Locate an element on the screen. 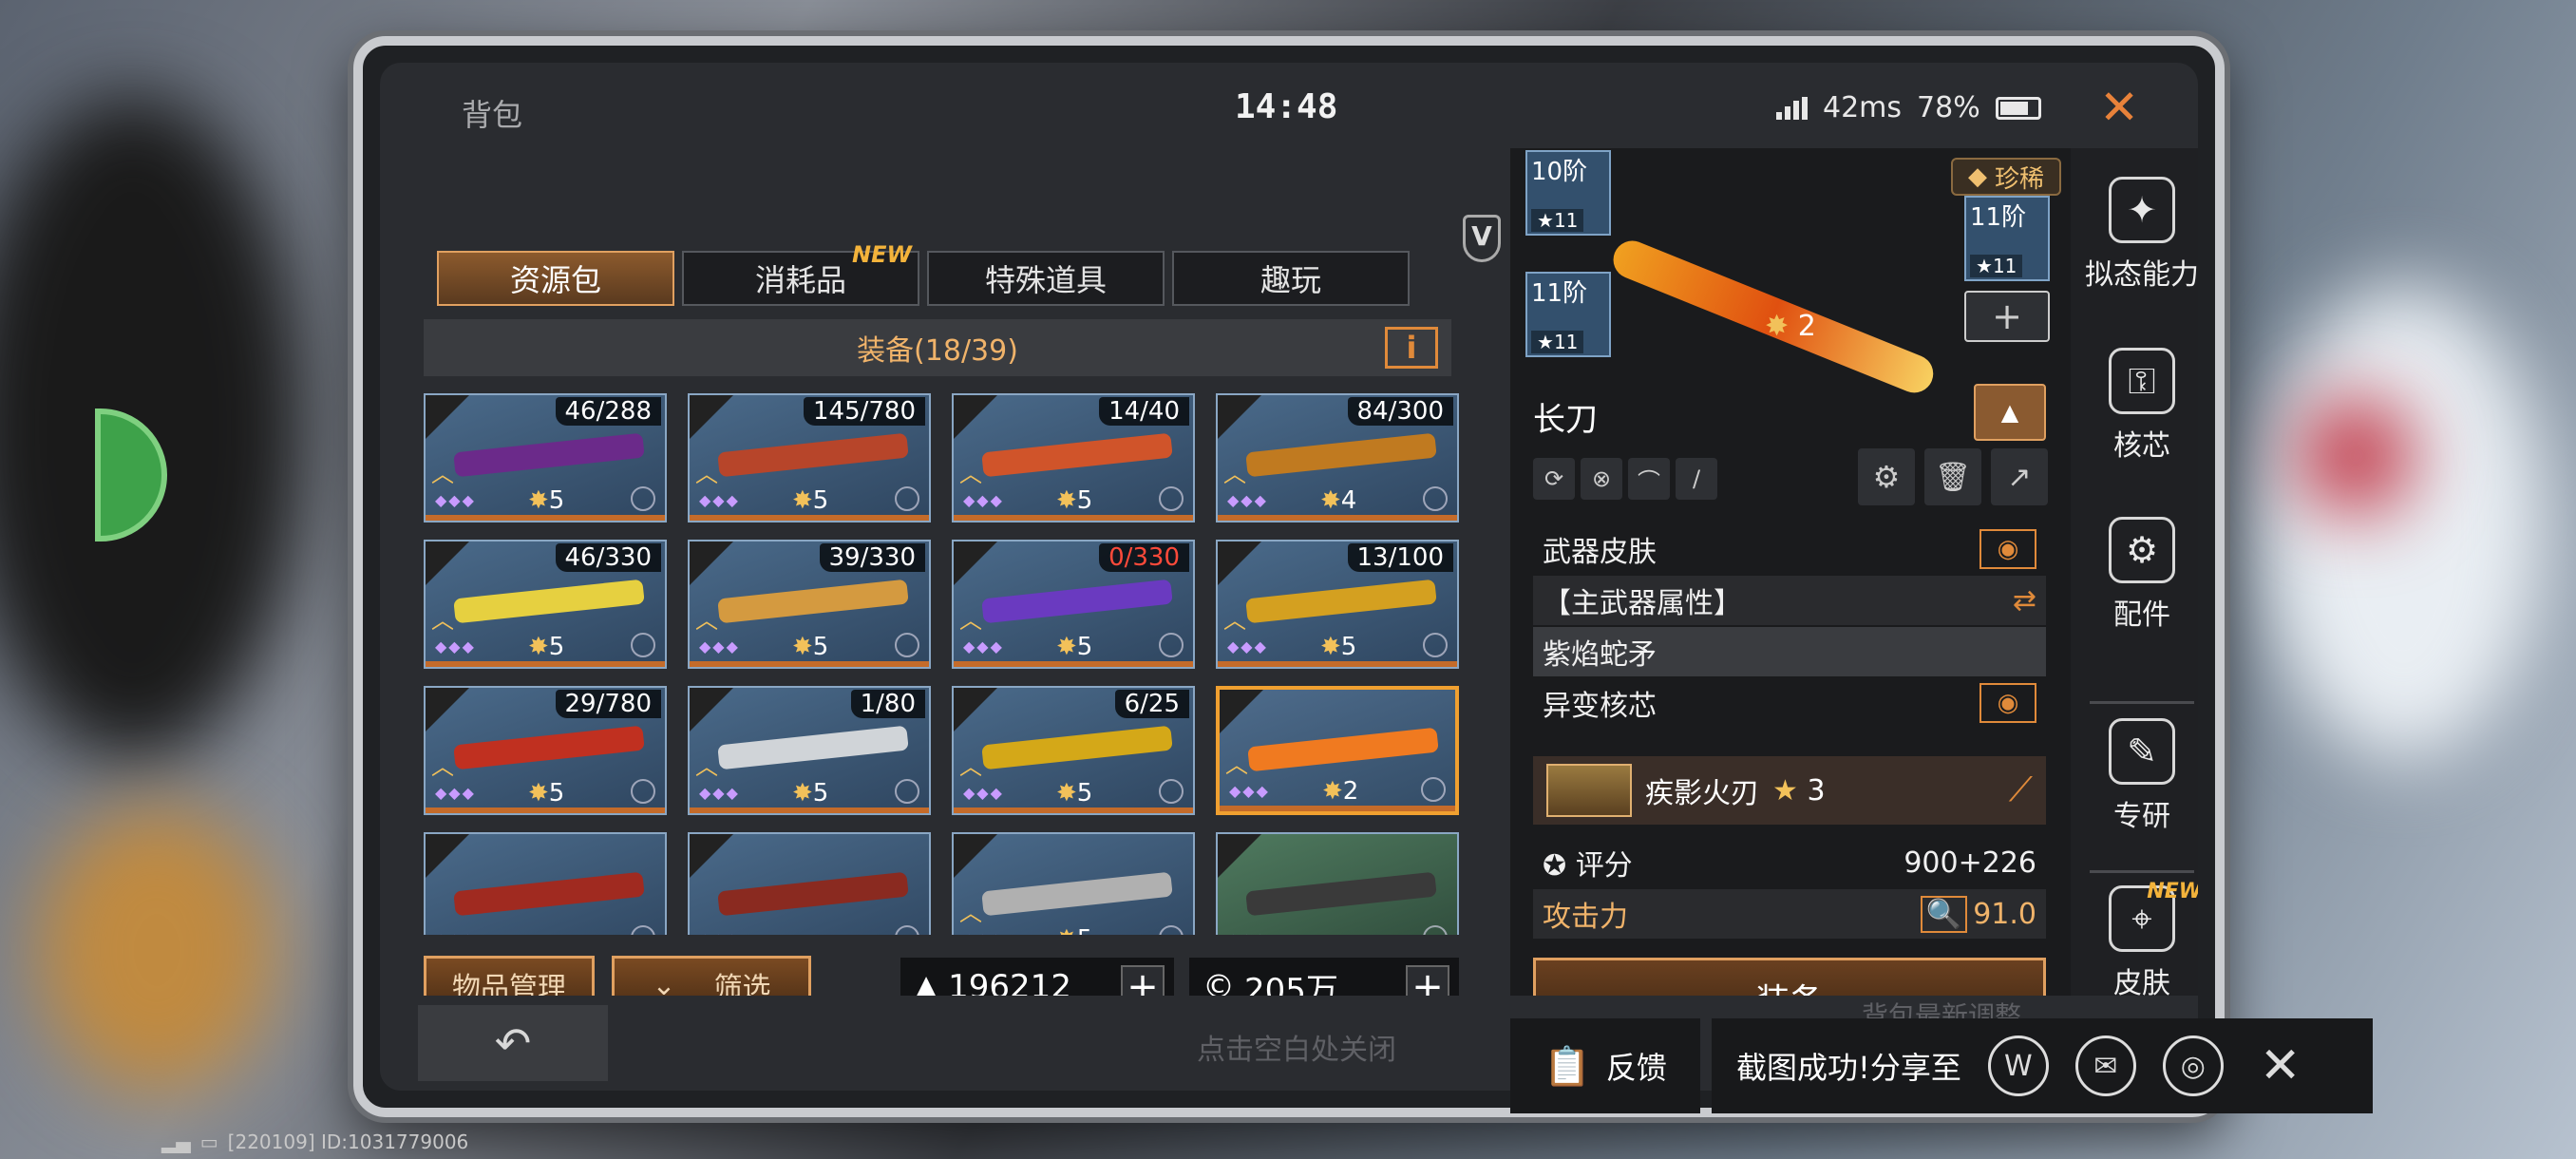 This screenshot has height=1159, width=2576. vip-badge-icon: V is located at coordinates (1482, 238).